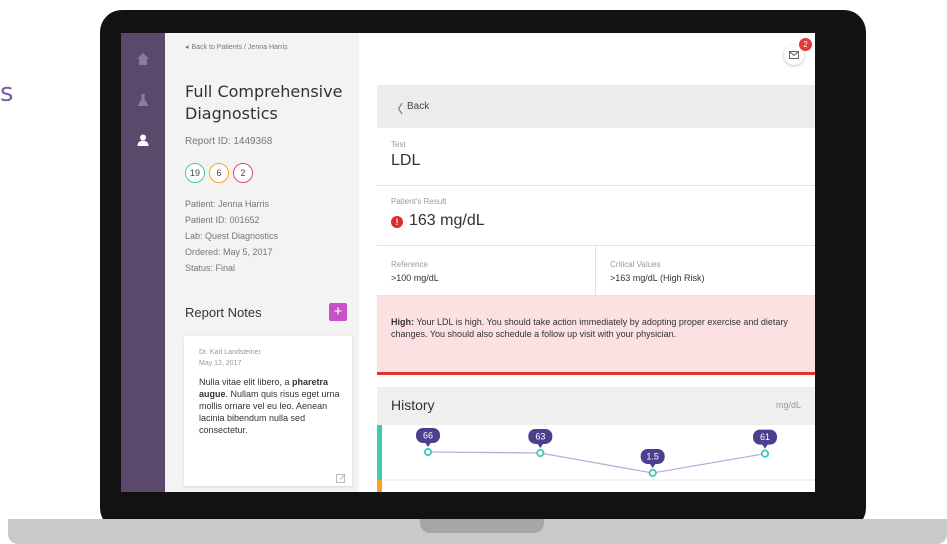 This screenshot has width=947, height=544. Describe the element at coordinates (596, 216) in the screenshot. I see `result-row: Patient's Result ! 163 mg/dL` at that location.